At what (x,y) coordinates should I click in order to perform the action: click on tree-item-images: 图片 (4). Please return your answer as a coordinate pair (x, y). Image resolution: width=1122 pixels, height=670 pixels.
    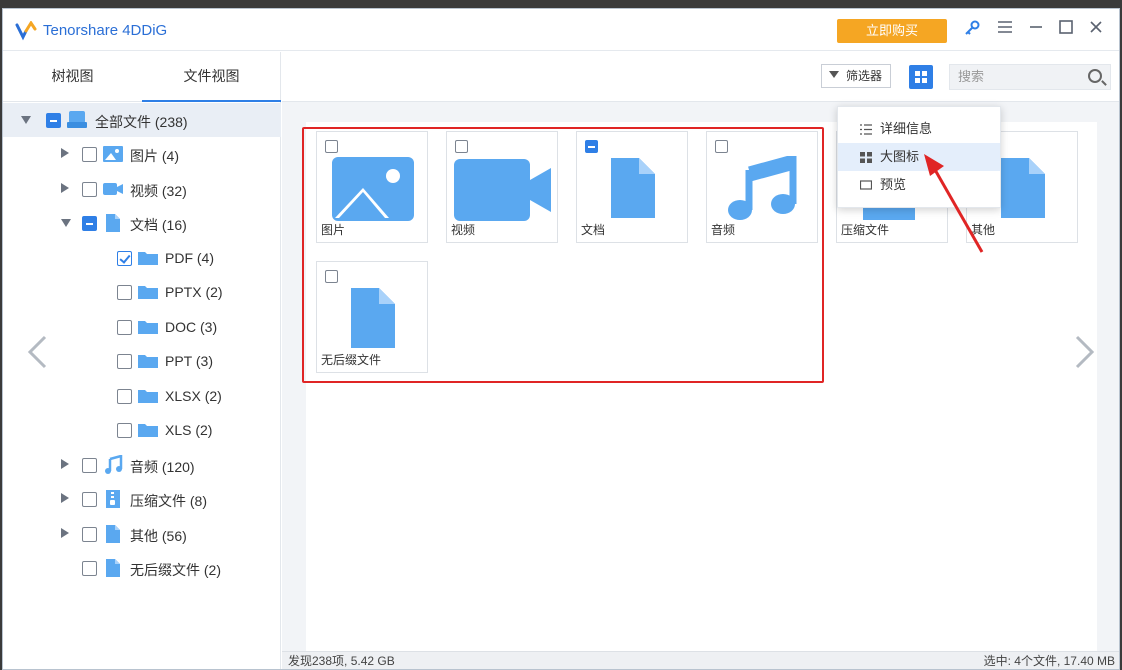
    Looking at the image, I should click on (142, 154).